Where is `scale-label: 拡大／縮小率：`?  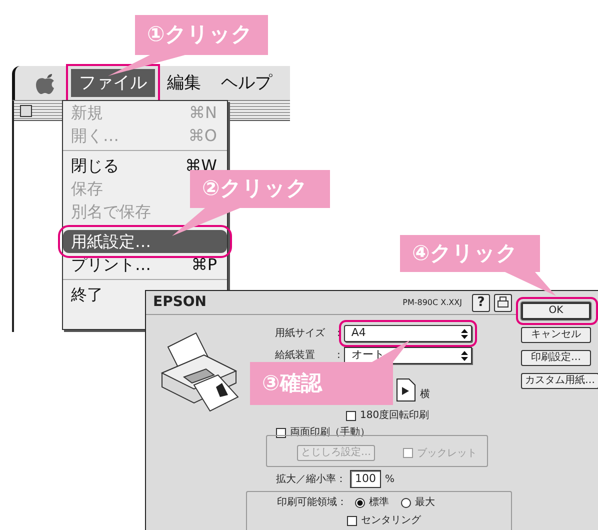 scale-label: 拡大／縮小率： is located at coordinates (311, 479).